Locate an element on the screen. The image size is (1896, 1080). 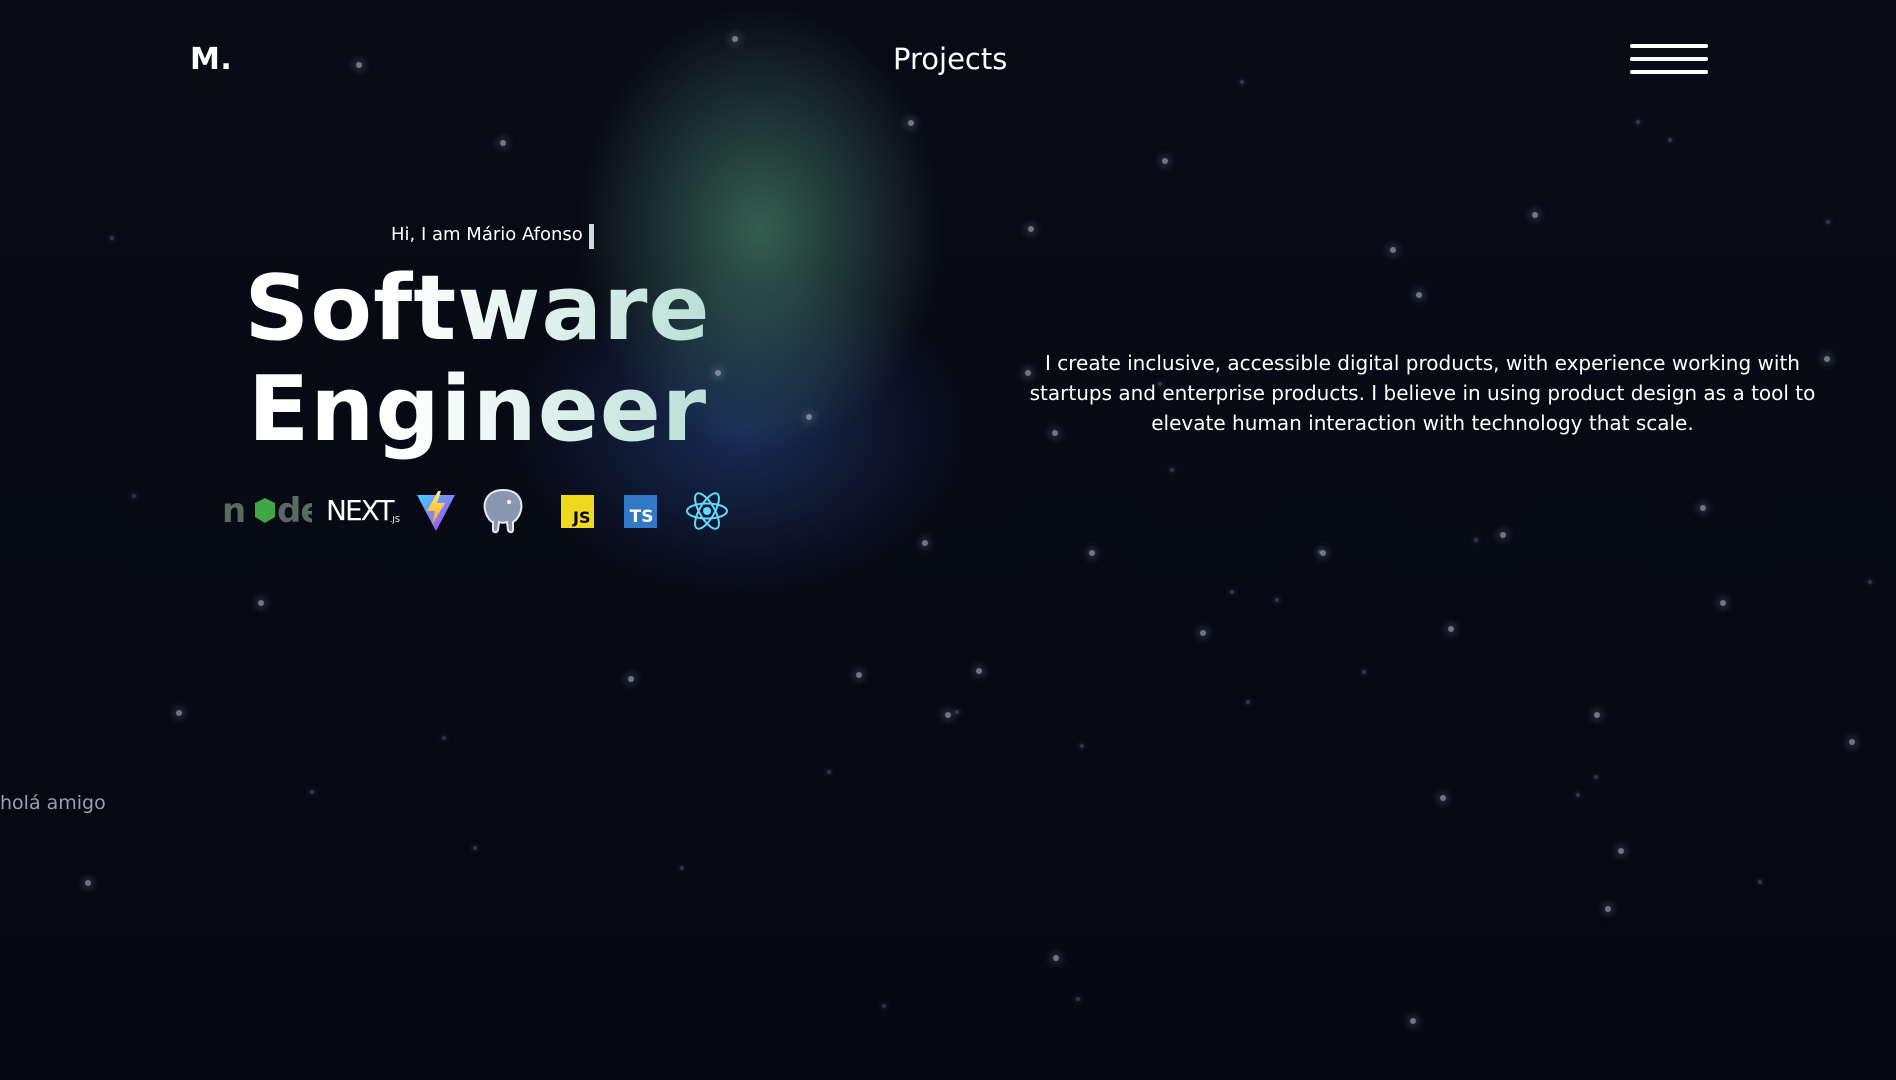
headline-line-2: Engineer is located at coordinates (477, 409).